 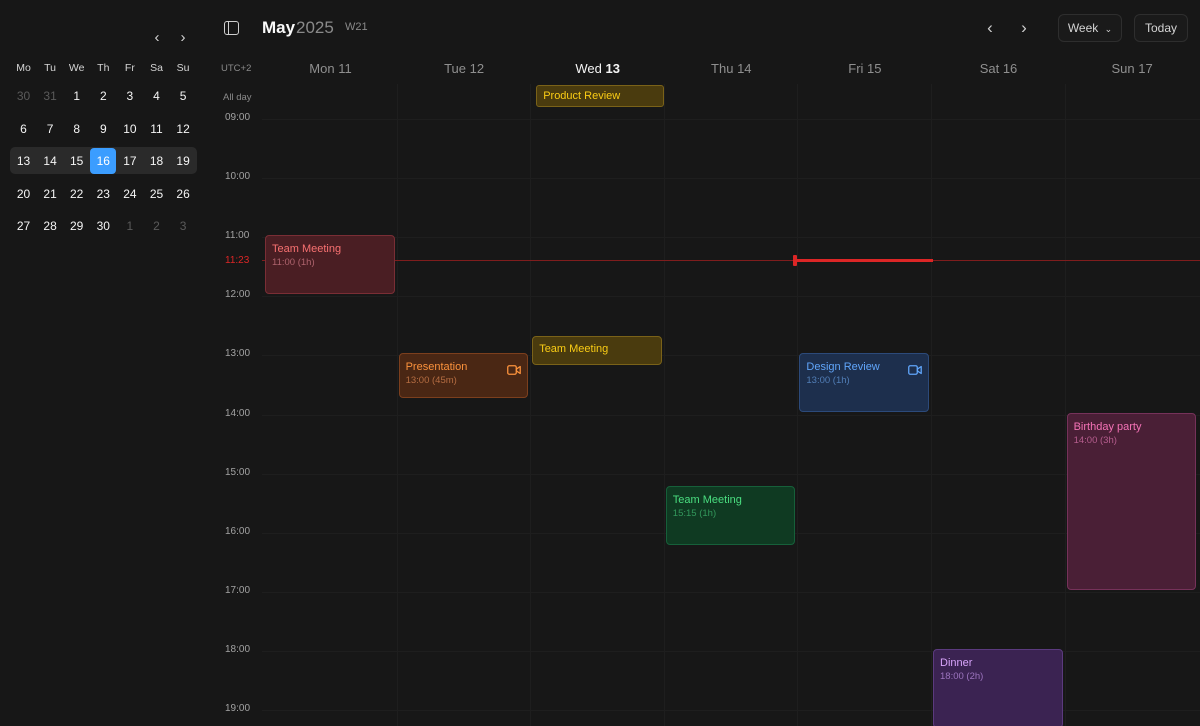 What do you see at coordinates (612, 68) in the screenshot?
I see `day-header-number: 13` at bounding box center [612, 68].